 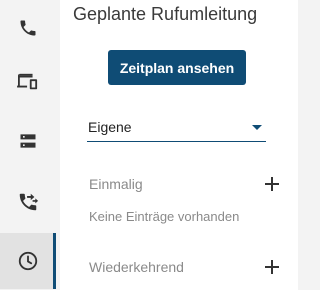 I want to click on add-one-time-button, so click(x=272, y=184).